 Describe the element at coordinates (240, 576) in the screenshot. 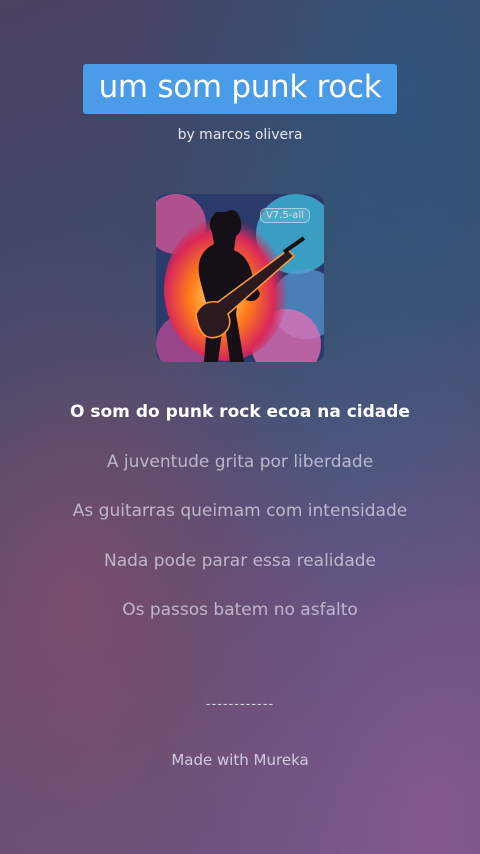

I see `lyric-line: Nada pode parar essa realidade` at that location.